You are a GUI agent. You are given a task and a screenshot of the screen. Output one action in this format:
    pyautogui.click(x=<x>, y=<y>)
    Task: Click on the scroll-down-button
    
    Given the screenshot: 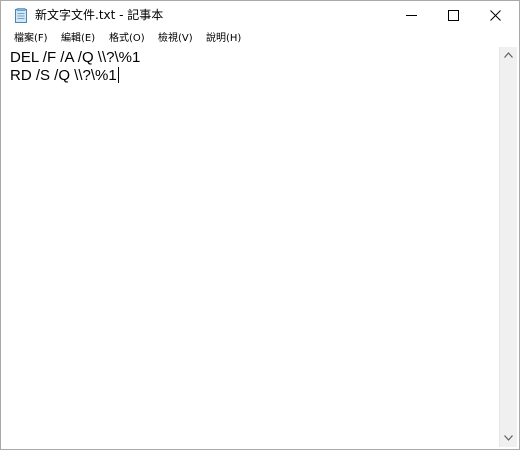 What is the action you would take?
    pyautogui.click(x=508, y=438)
    